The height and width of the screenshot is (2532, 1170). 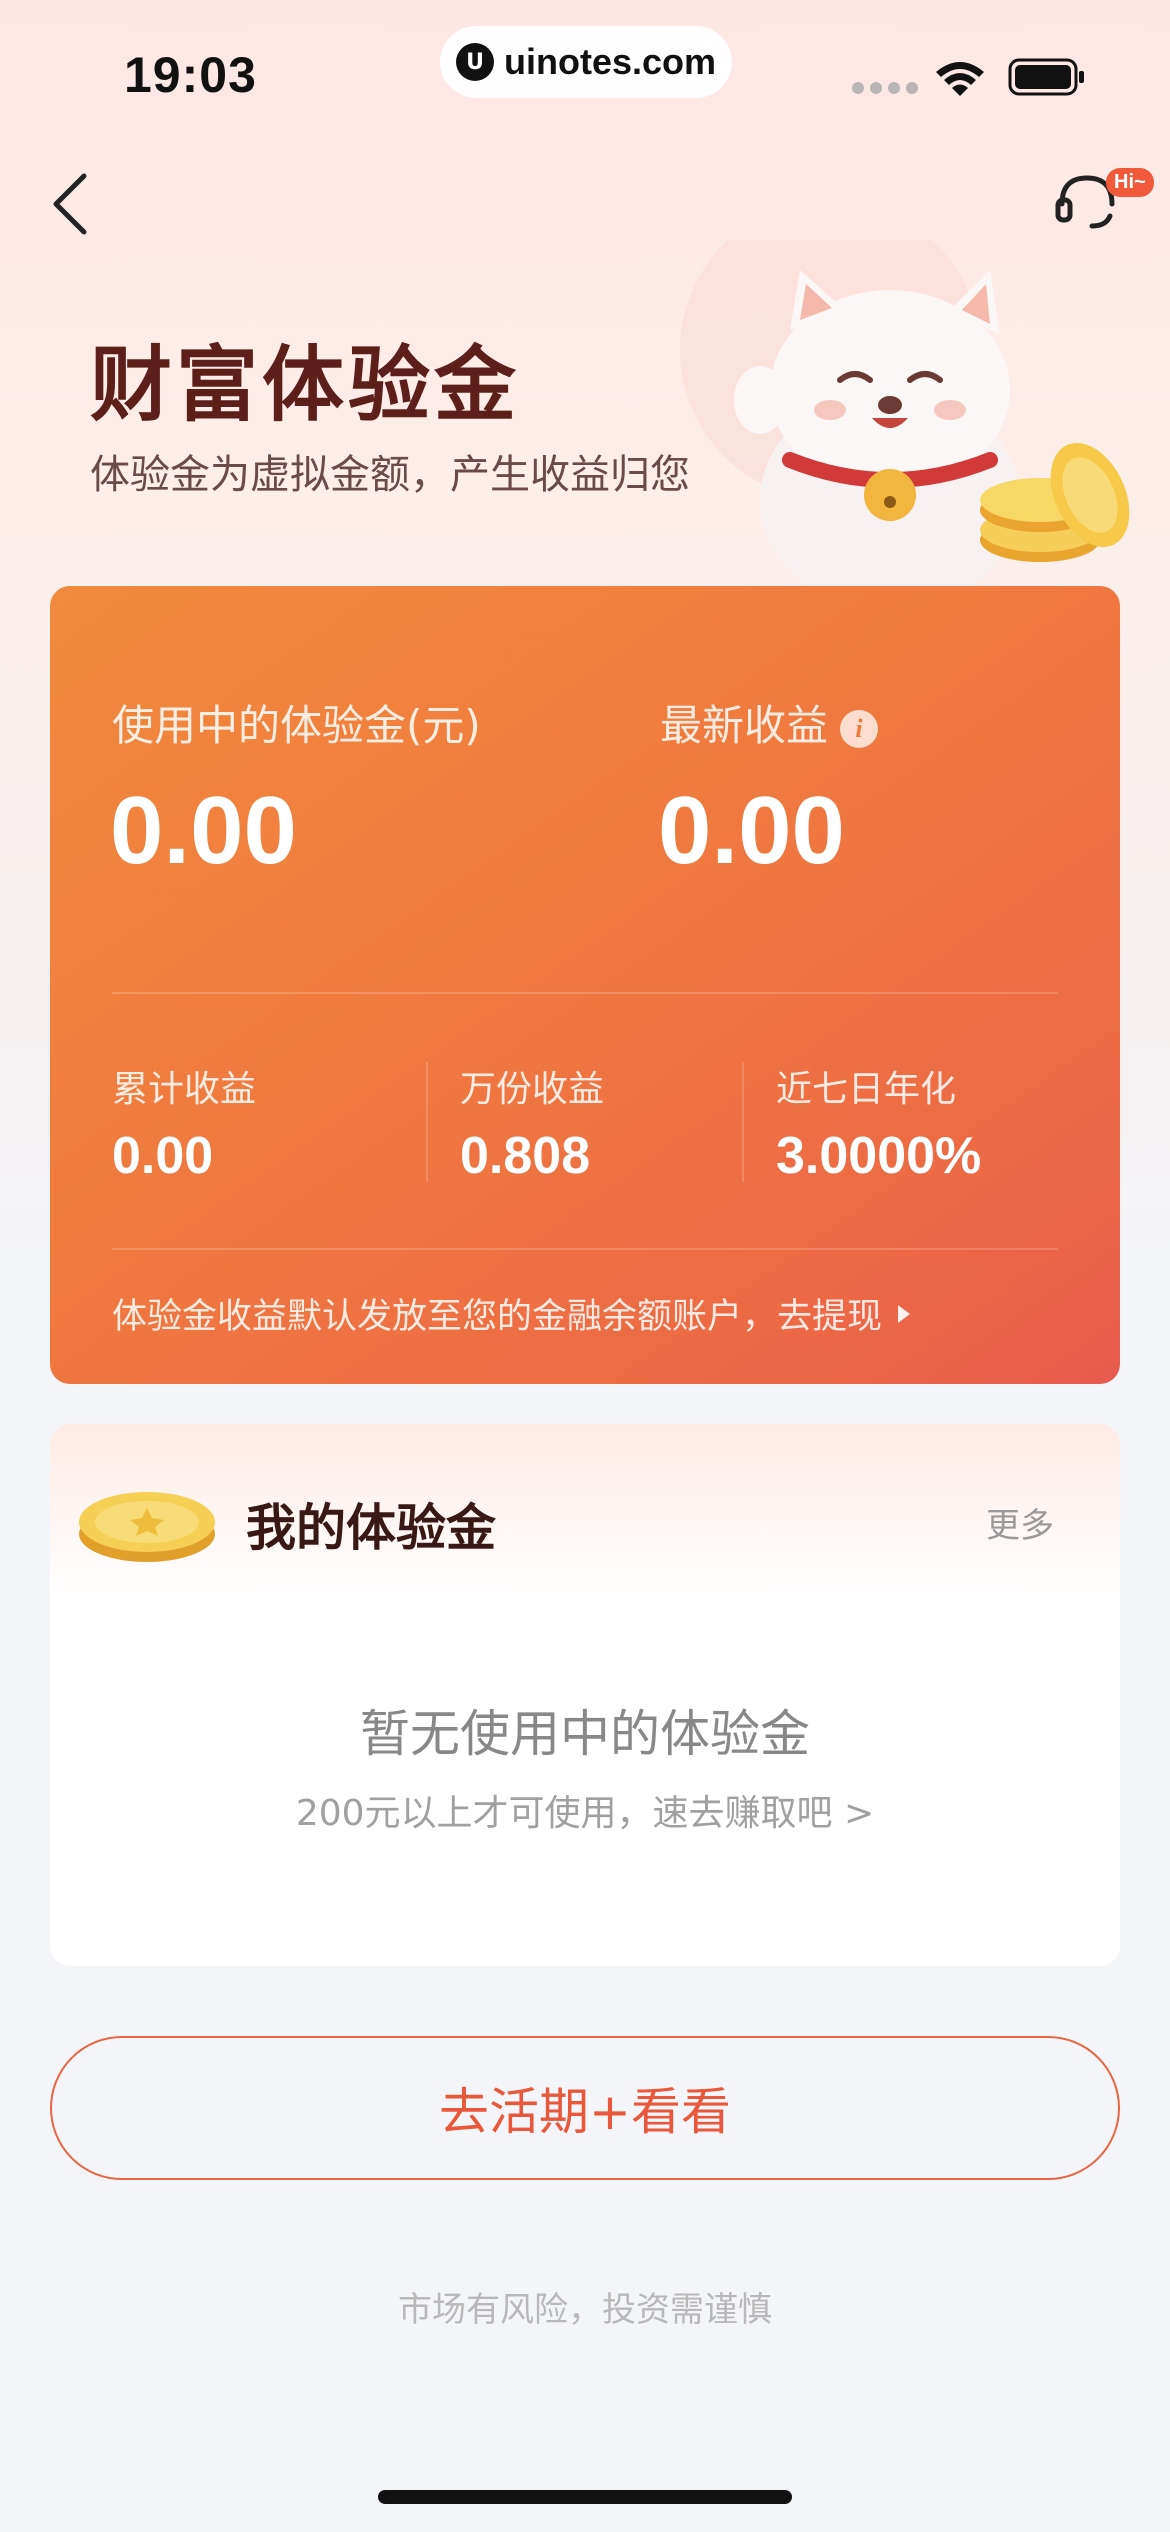 What do you see at coordinates (1107, 204) in the screenshot?
I see `customer-service-button: Hi~` at bounding box center [1107, 204].